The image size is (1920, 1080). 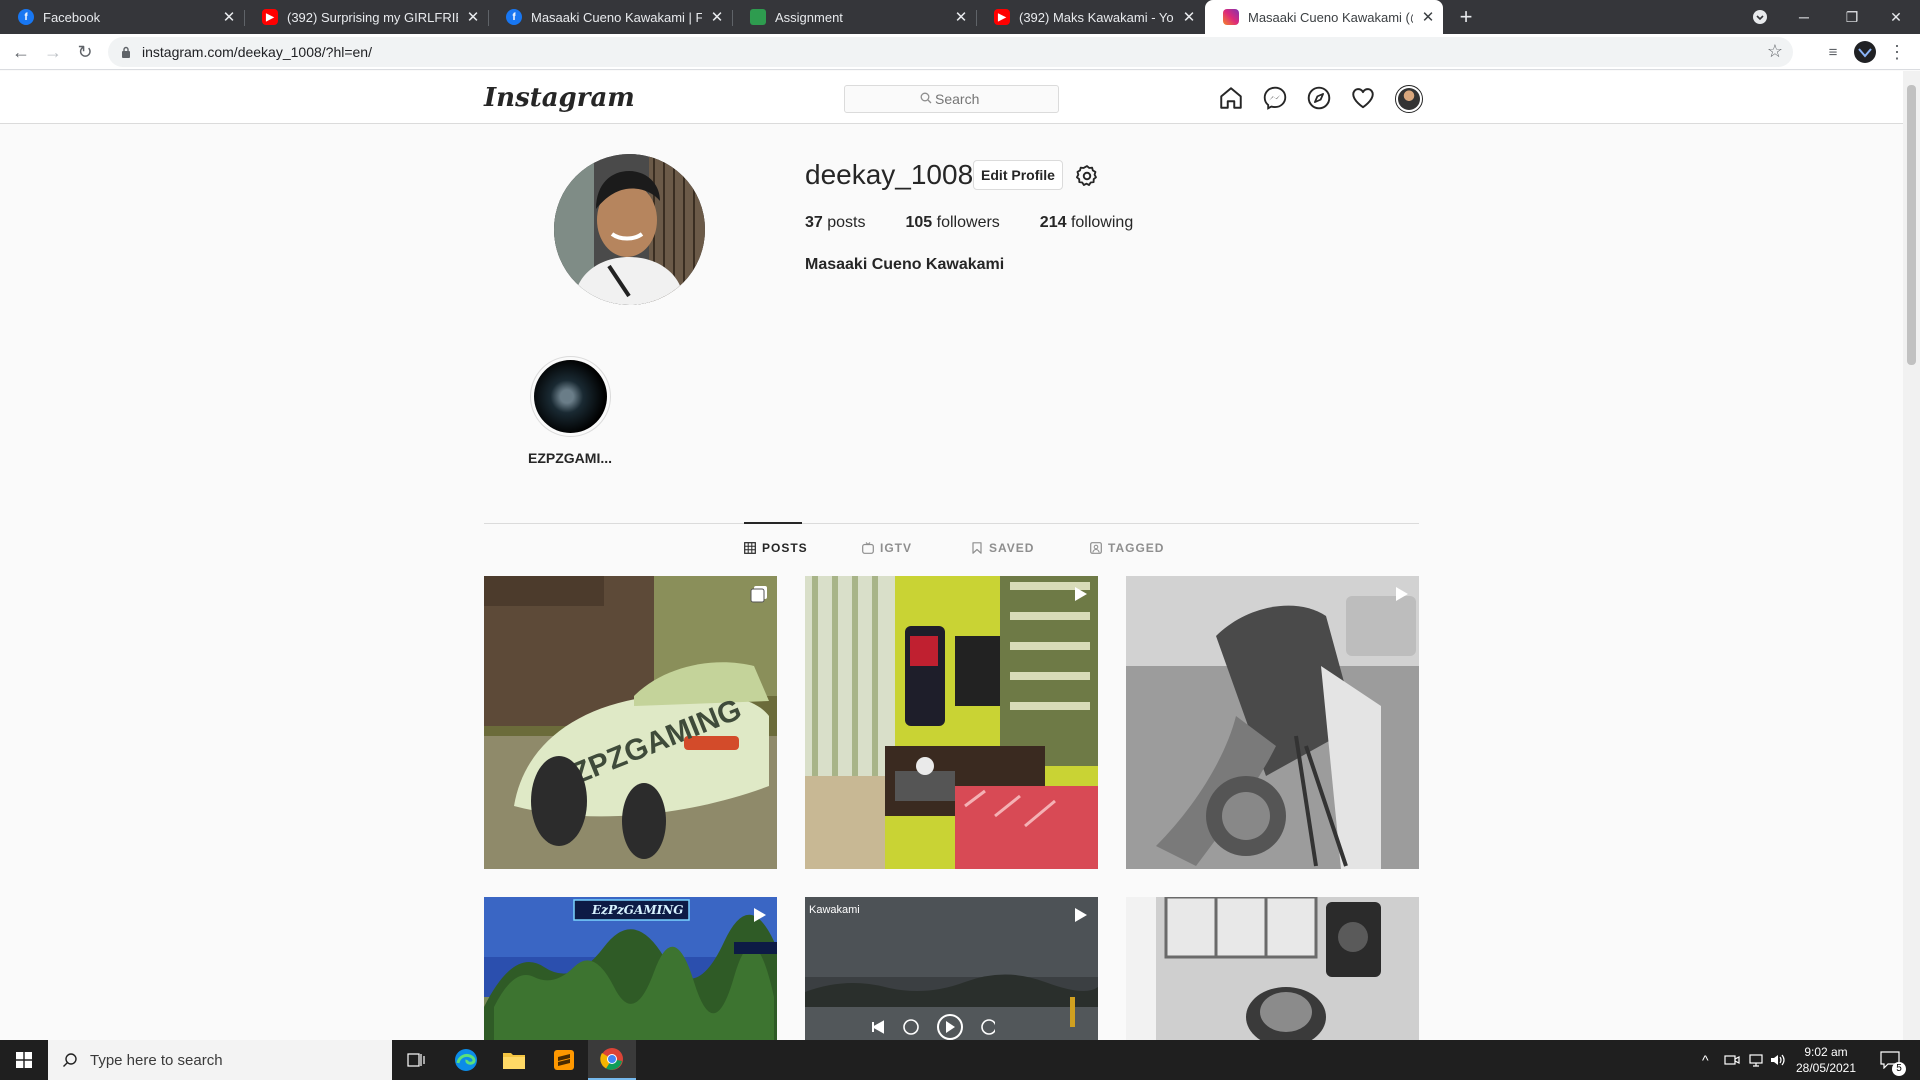 What do you see at coordinates (1127, 548) in the screenshot?
I see `tab-tagged: TAGGED` at bounding box center [1127, 548].